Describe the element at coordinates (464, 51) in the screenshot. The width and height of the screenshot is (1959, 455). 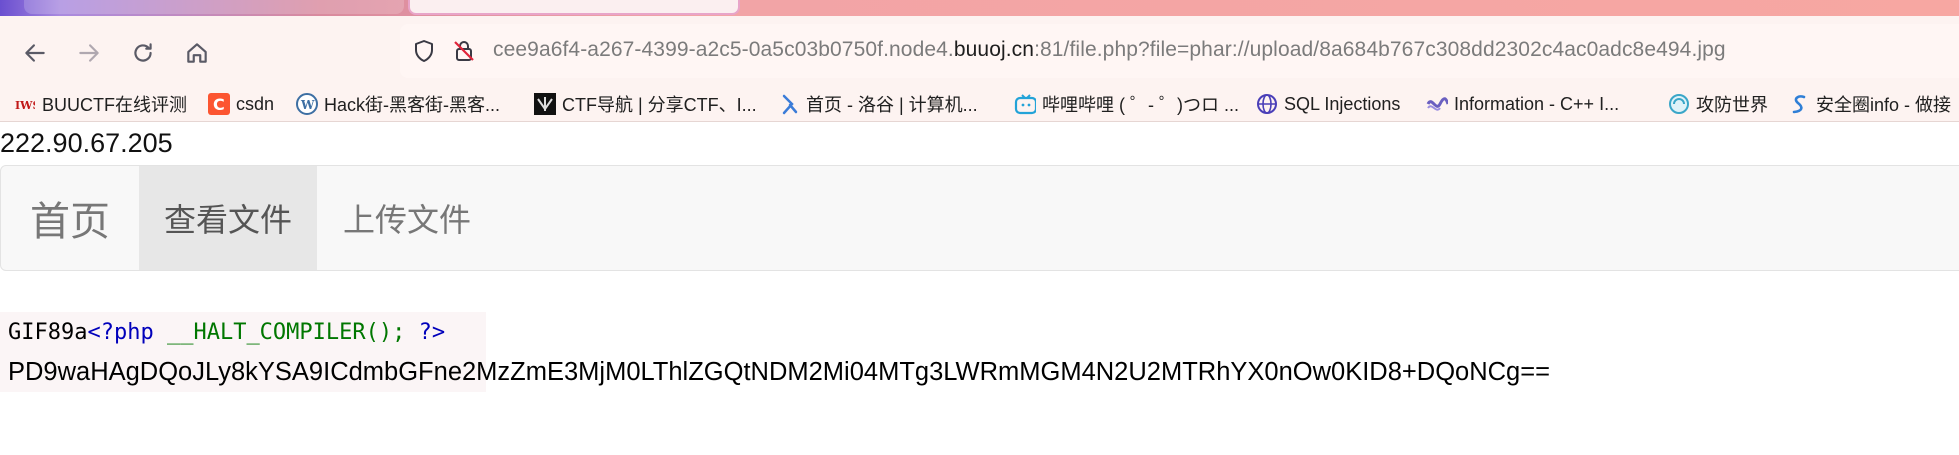
I see `insecure-lock-icon` at that location.